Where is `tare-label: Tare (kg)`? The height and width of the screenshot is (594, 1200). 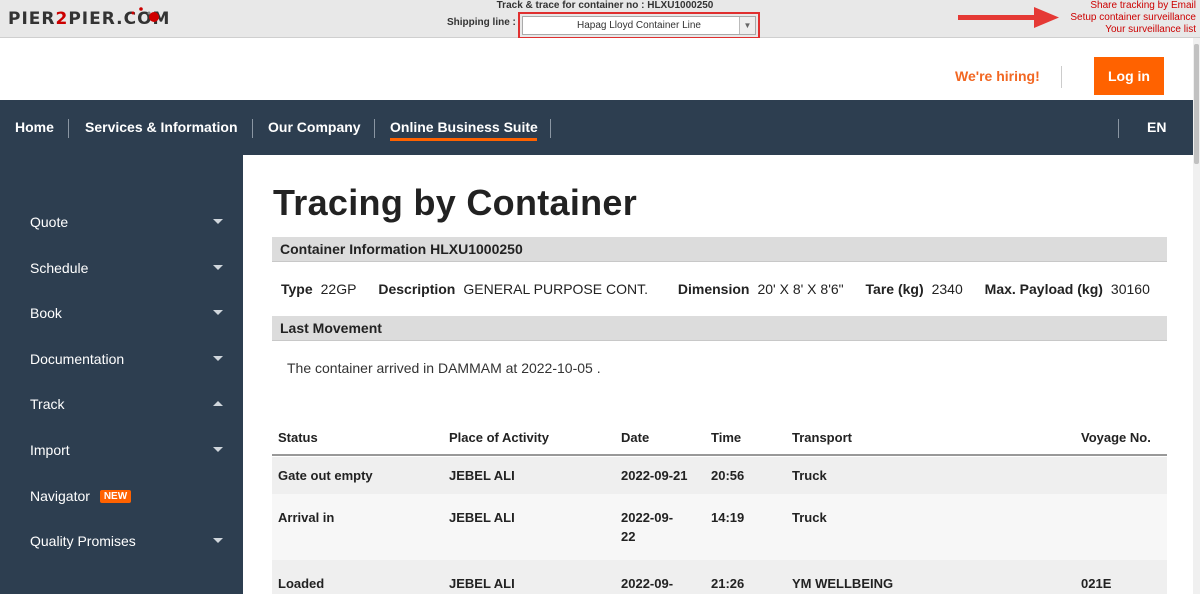 tare-label: Tare (kg) is located at coordinates (894, 289).